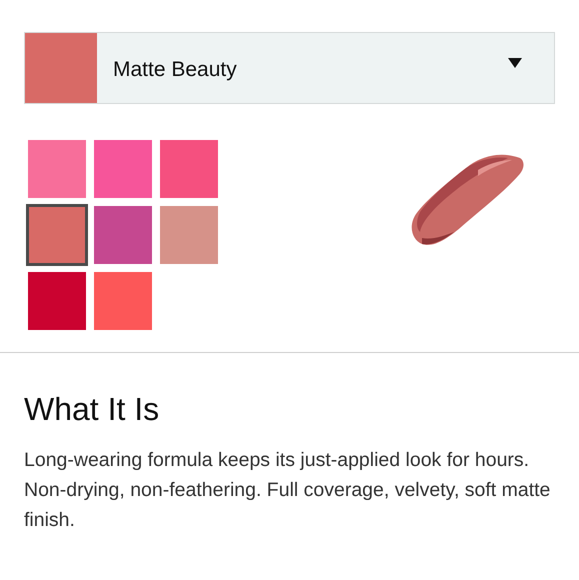 This screenshot has height=580, width=579. Describe the element at coordinates (288, 490) in the screenshot. I see `description-text: Long-wearing formula keeps its just-applied look for hours. Non-drying, non-feathering. Full coverage, velvety, soft matte finish.` at that location.